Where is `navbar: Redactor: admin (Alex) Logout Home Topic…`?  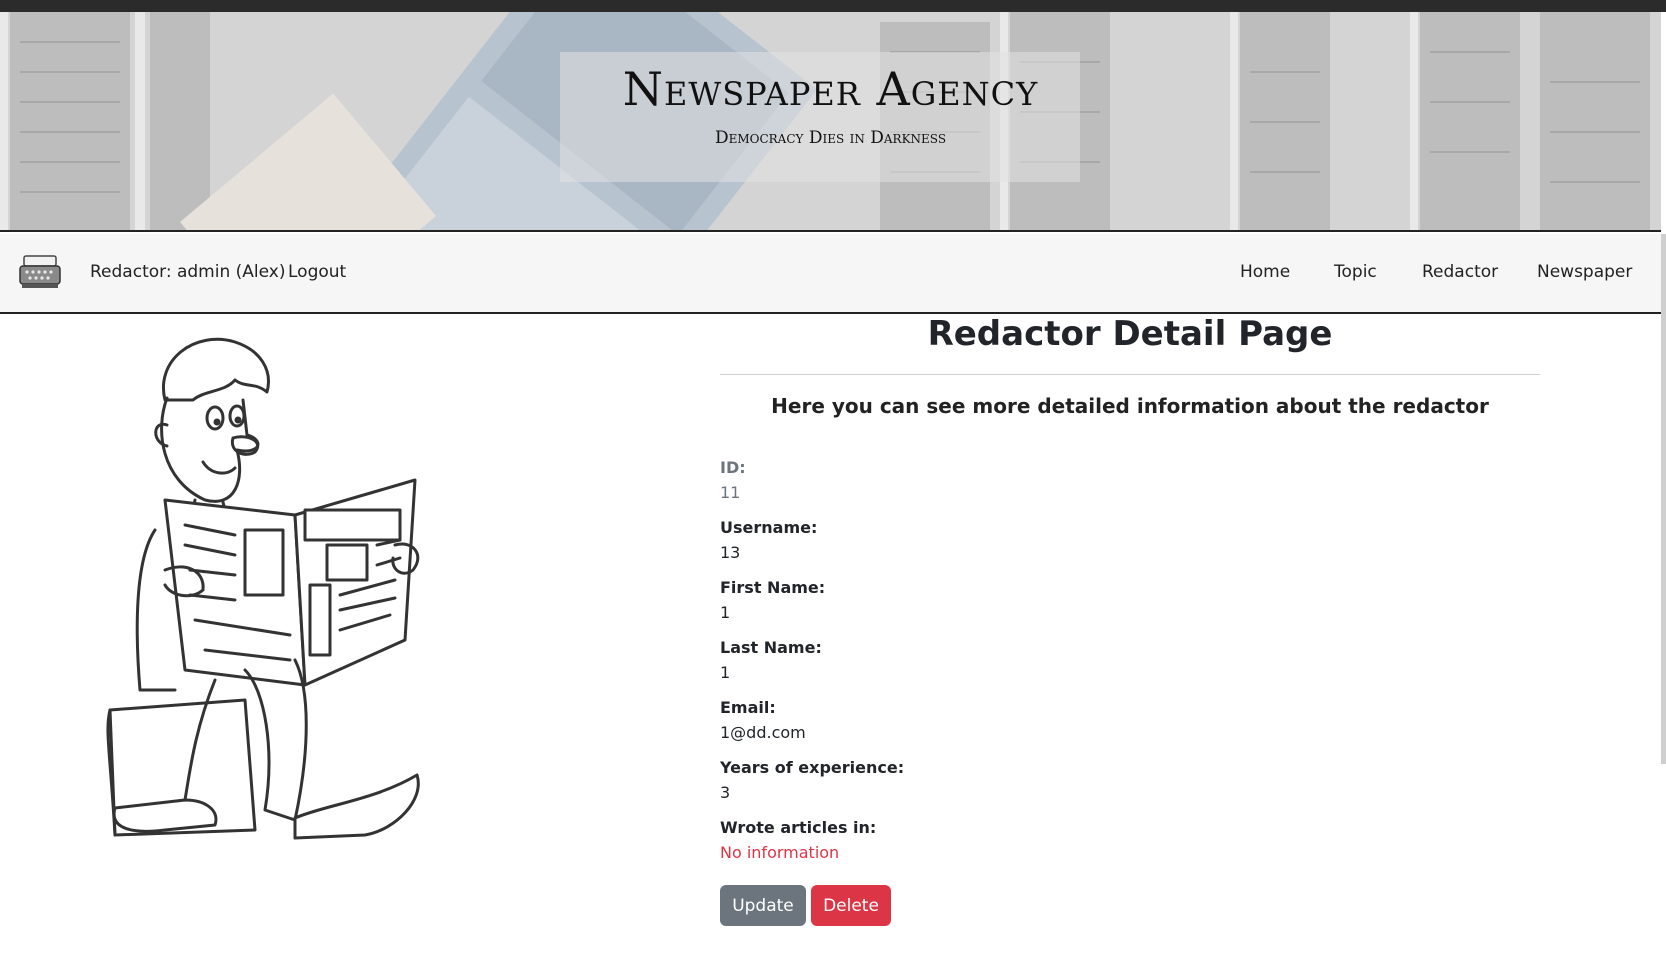 navbar: Redactor: admin (Alex) Logout Home Topic… is located at coordinates (830, 274).